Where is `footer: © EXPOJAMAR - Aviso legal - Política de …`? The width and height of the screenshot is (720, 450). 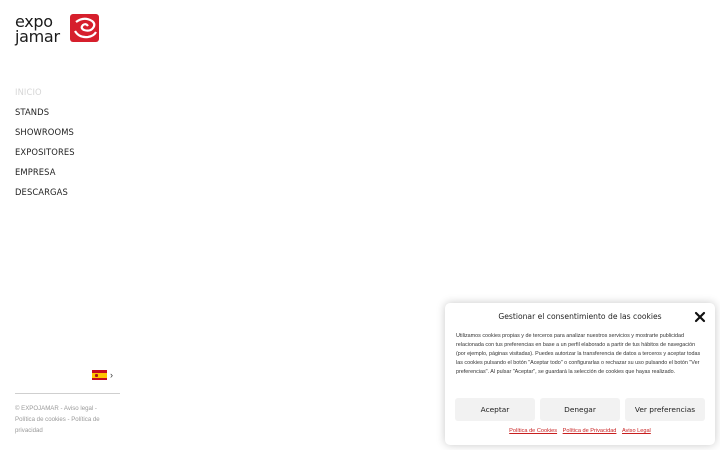 footer: © EXPOJAMAR - Aviso legal - Política de … is located at coordinates (65, 419).